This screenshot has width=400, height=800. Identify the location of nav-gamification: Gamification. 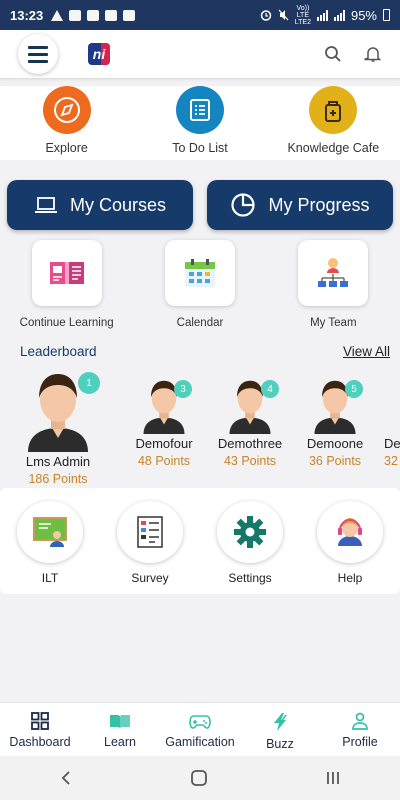
(200, 729).